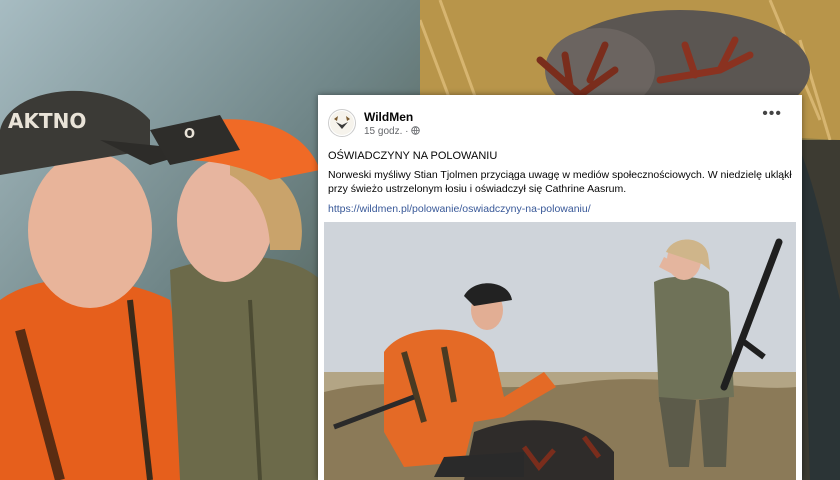 This screenshot has height=480, width=840. What do you see at coordinates (388, 117) in the screenshot?
I see `page-name-link: WildMen` at bounding box center [388, 117].